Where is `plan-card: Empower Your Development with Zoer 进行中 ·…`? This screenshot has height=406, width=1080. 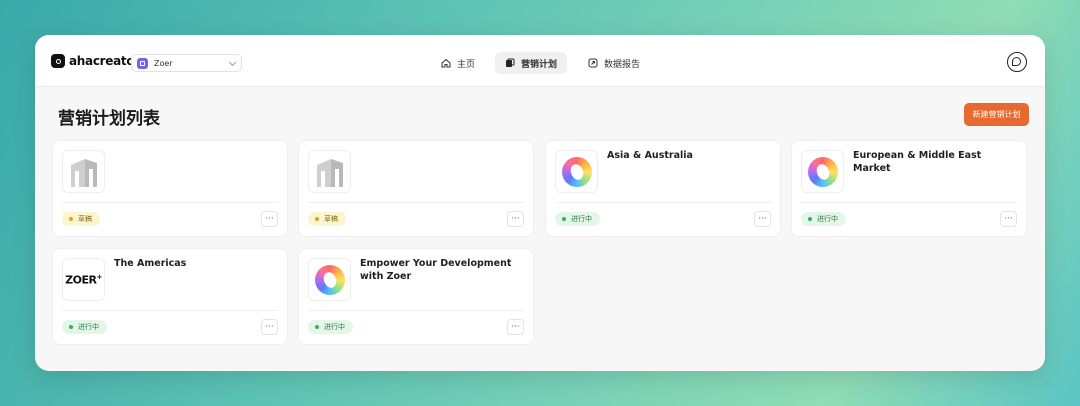 plan-card: Empower Your Development with Zoer 进行中 ·… is located at coordinates (416, 296).